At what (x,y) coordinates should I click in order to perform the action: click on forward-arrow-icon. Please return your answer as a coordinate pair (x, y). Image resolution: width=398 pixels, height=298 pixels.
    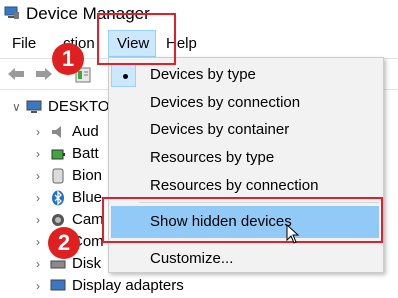
    Looking at the image, I should click on (44, 74).